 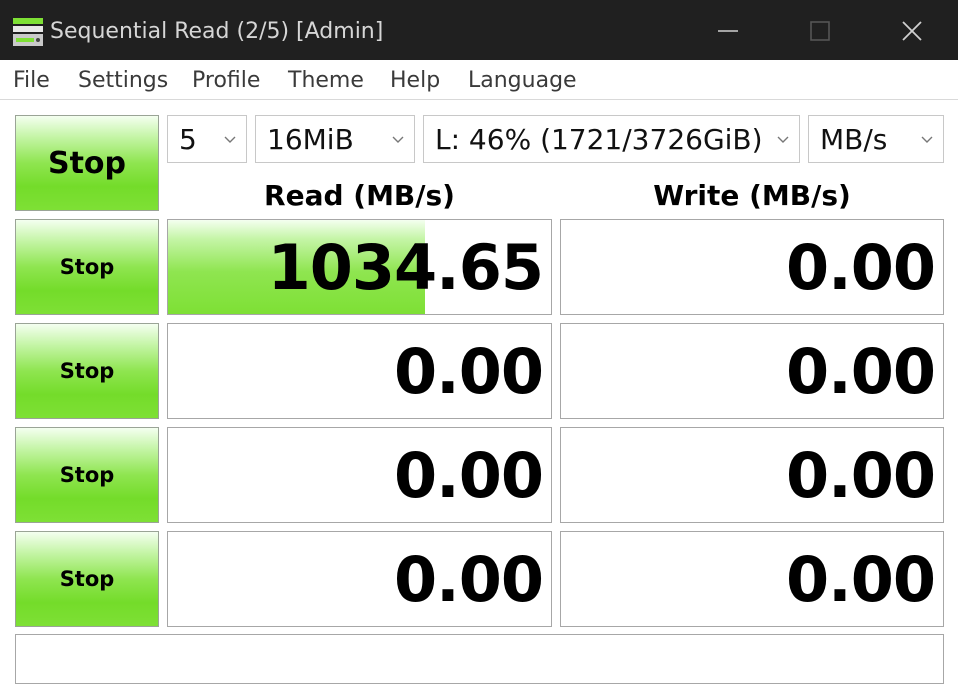 What do you see at coordinates (912, 31) in the screenshot?
I see `close-icon` at bounding box center [912, 31].